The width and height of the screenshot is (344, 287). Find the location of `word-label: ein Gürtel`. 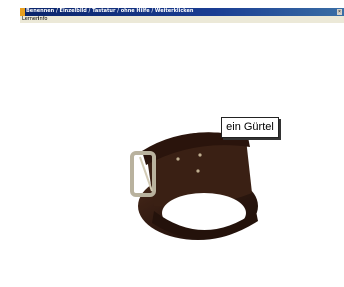

word-label: ein Gürtel is located at coordinates (250, 127).